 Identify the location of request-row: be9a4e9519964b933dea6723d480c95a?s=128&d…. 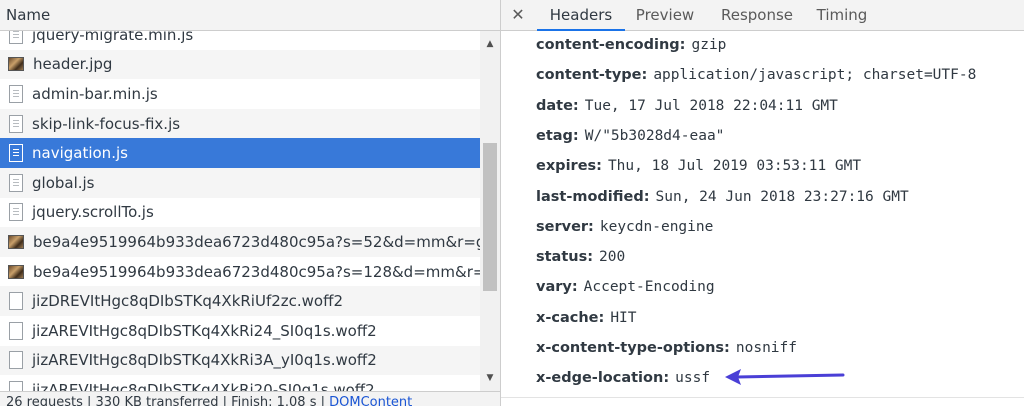
(240, 272).